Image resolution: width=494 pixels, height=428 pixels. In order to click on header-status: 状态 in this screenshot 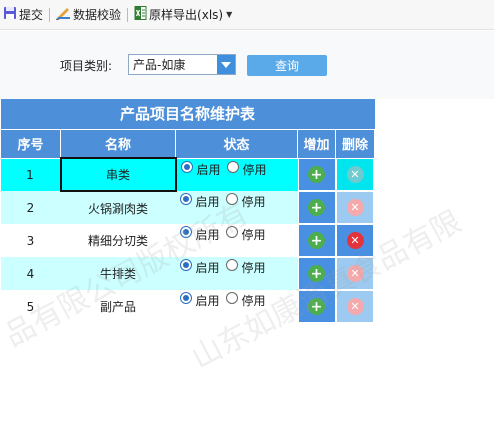, I will do `click(236, 143)`.